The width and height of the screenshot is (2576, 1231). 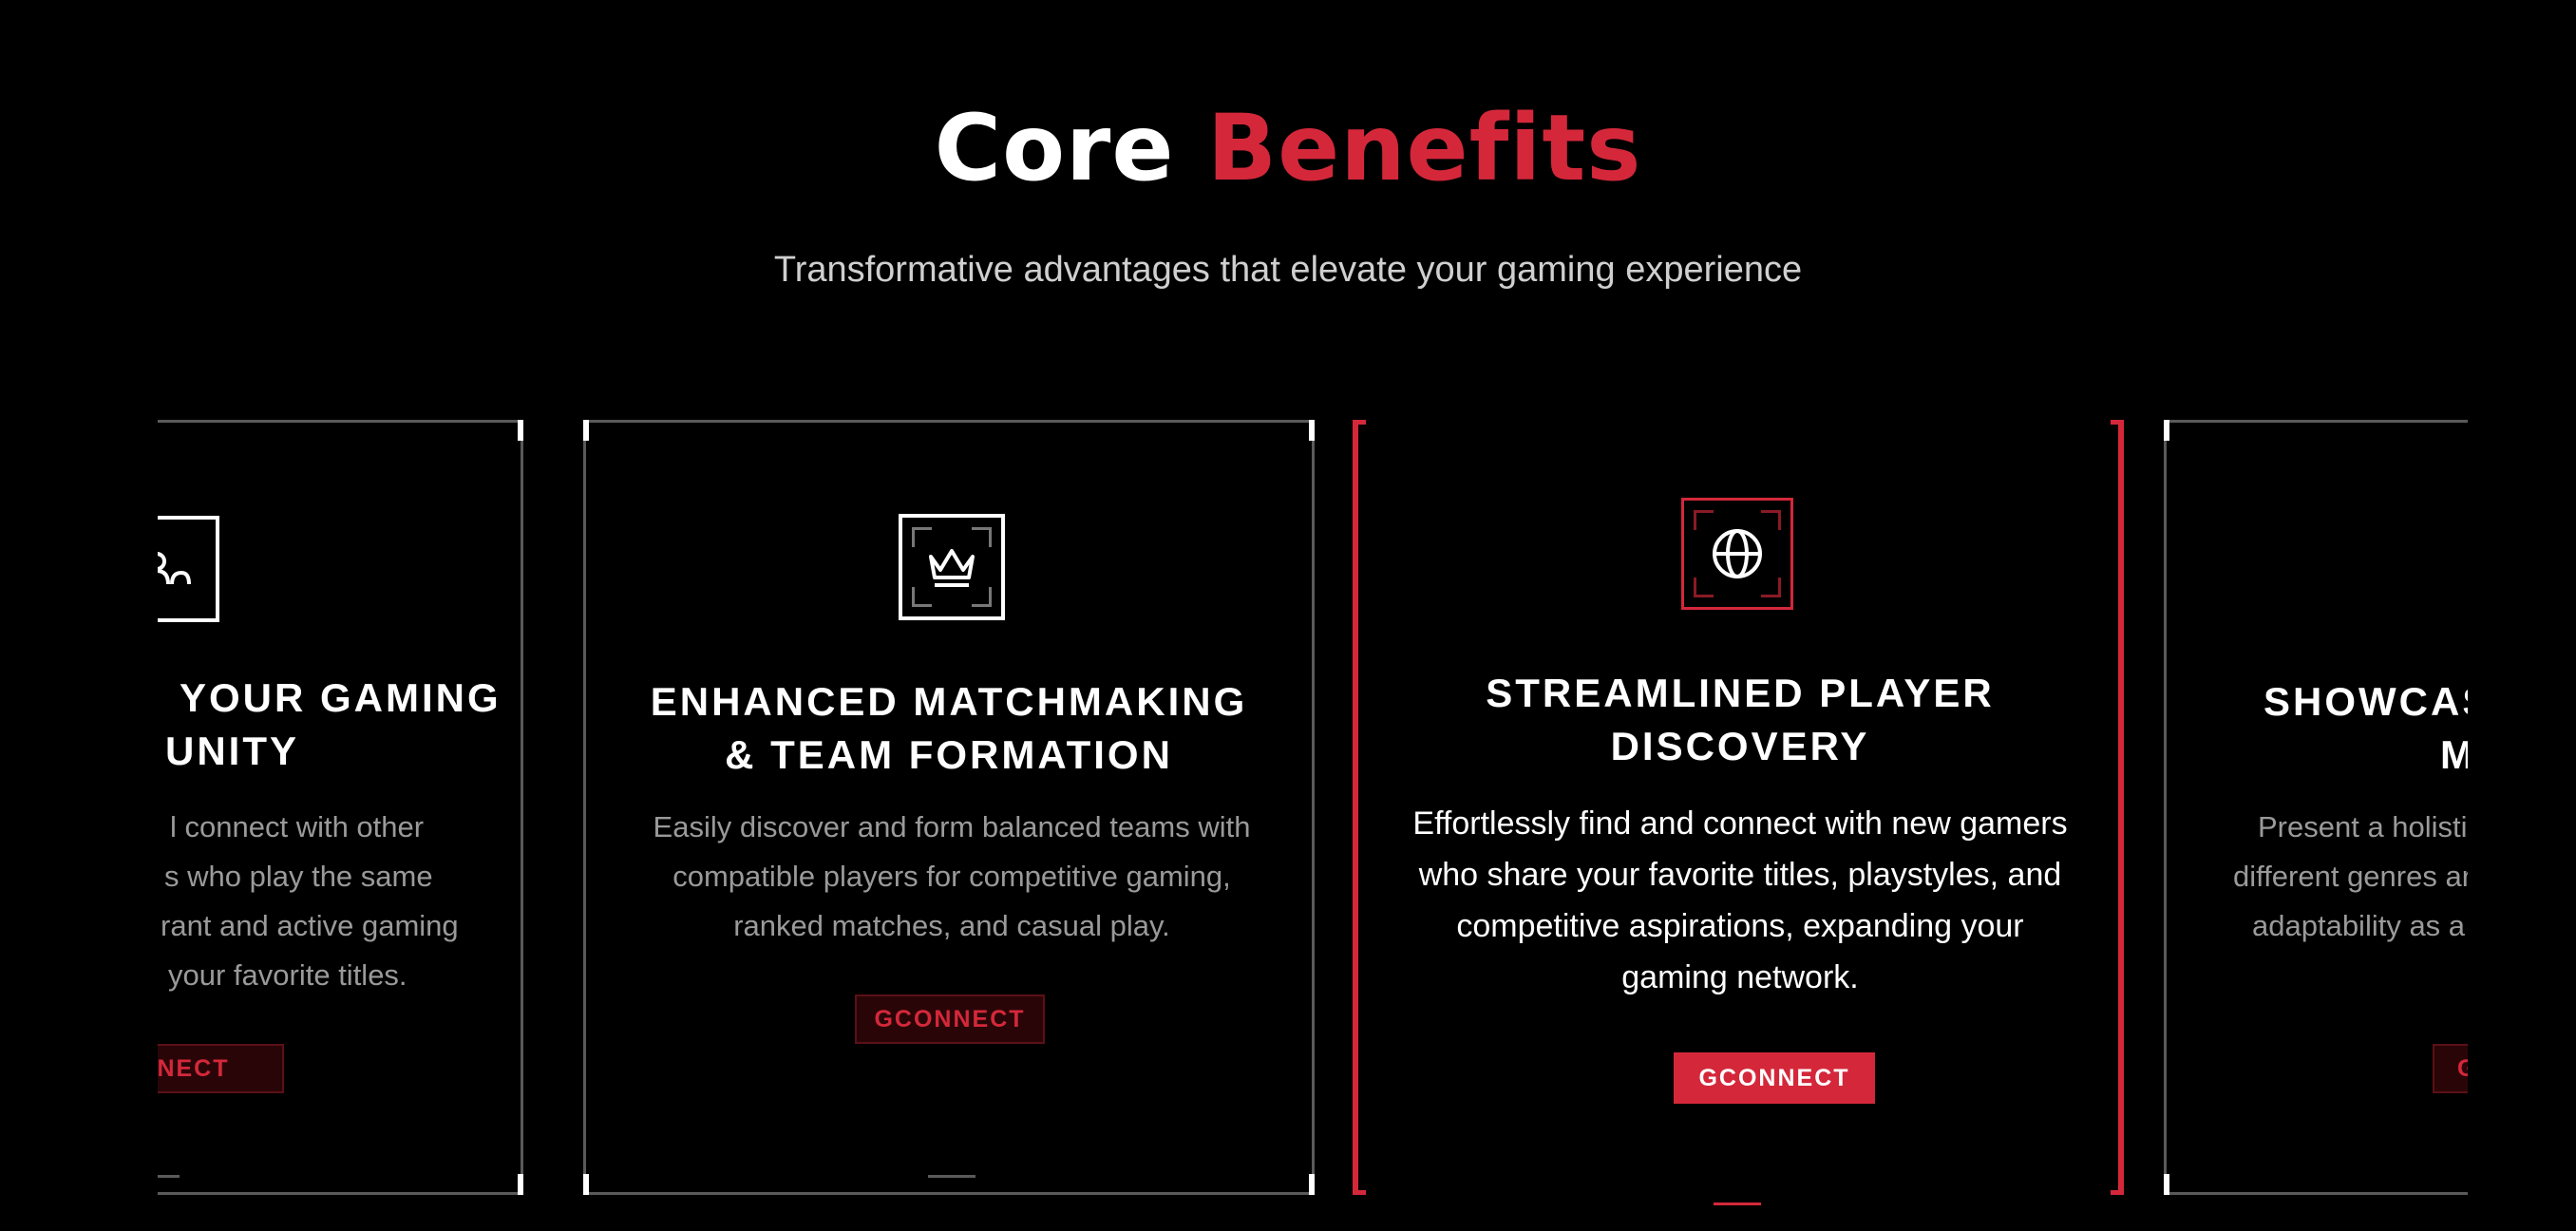 What do you see at coordinates (2317, 729) in the screenshot?
I see `card-title: SHOWCAS M` at bounding box center [2317, 729].